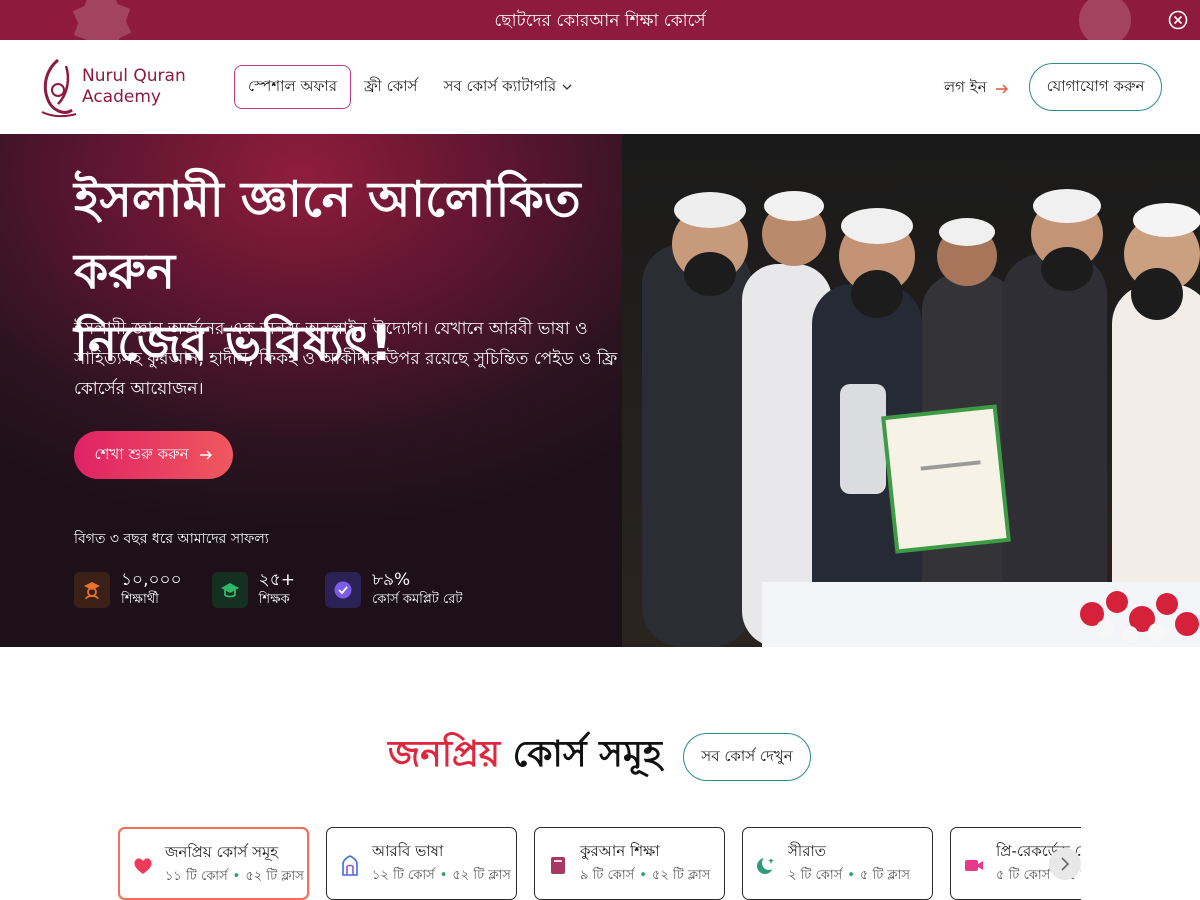  I want to click on stat-completion: ৮৯% কোর্স কমপ্লিট রেট, so click(394, 590).